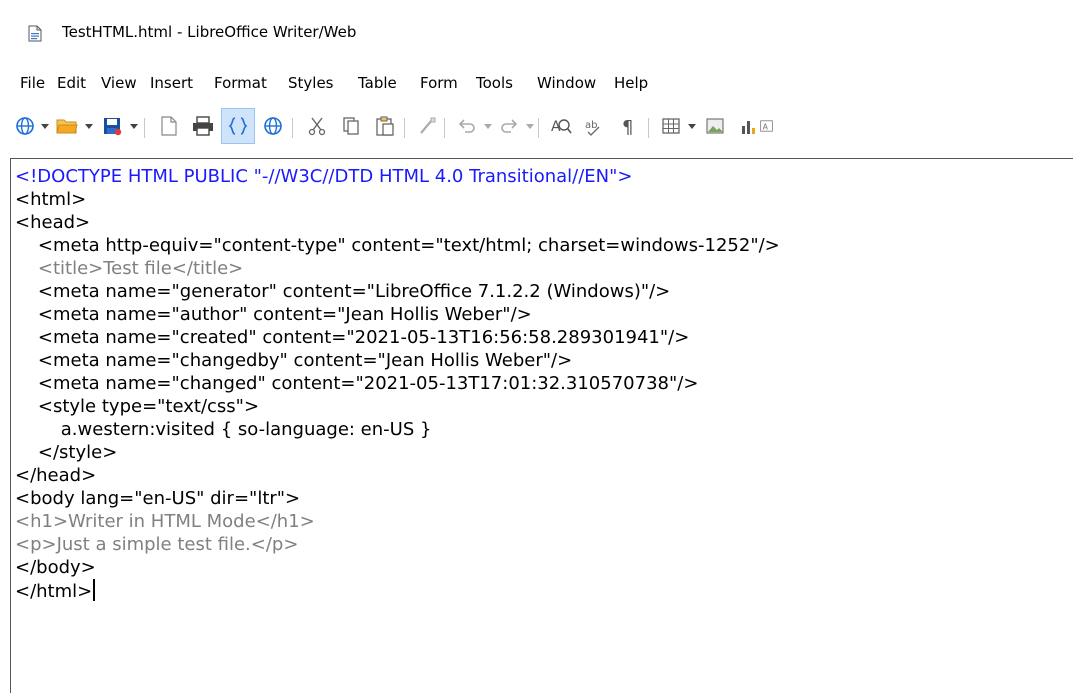 The height and width of the screenshot is (693, 1073). I want to click on cut-icon, so click(317, 126).